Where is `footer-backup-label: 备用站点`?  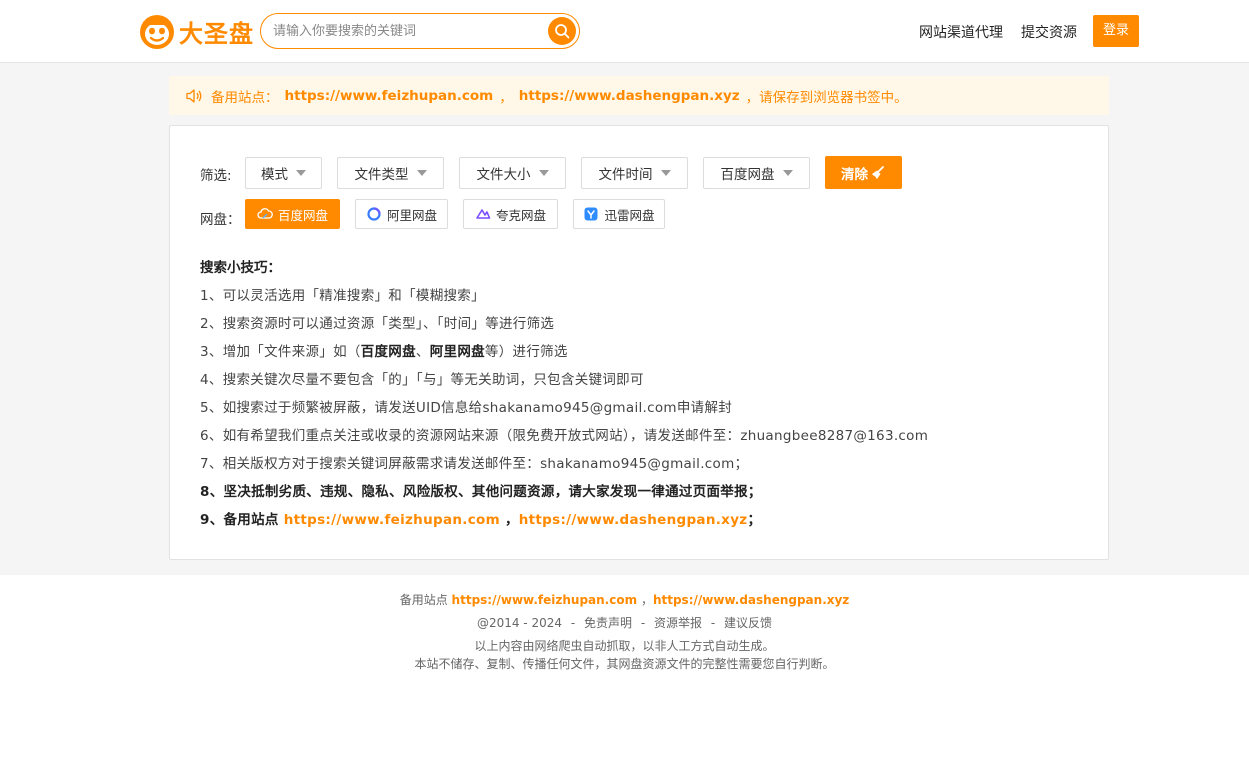 footer-backup-label: 备用站点 is located at coordinates (423, 600).